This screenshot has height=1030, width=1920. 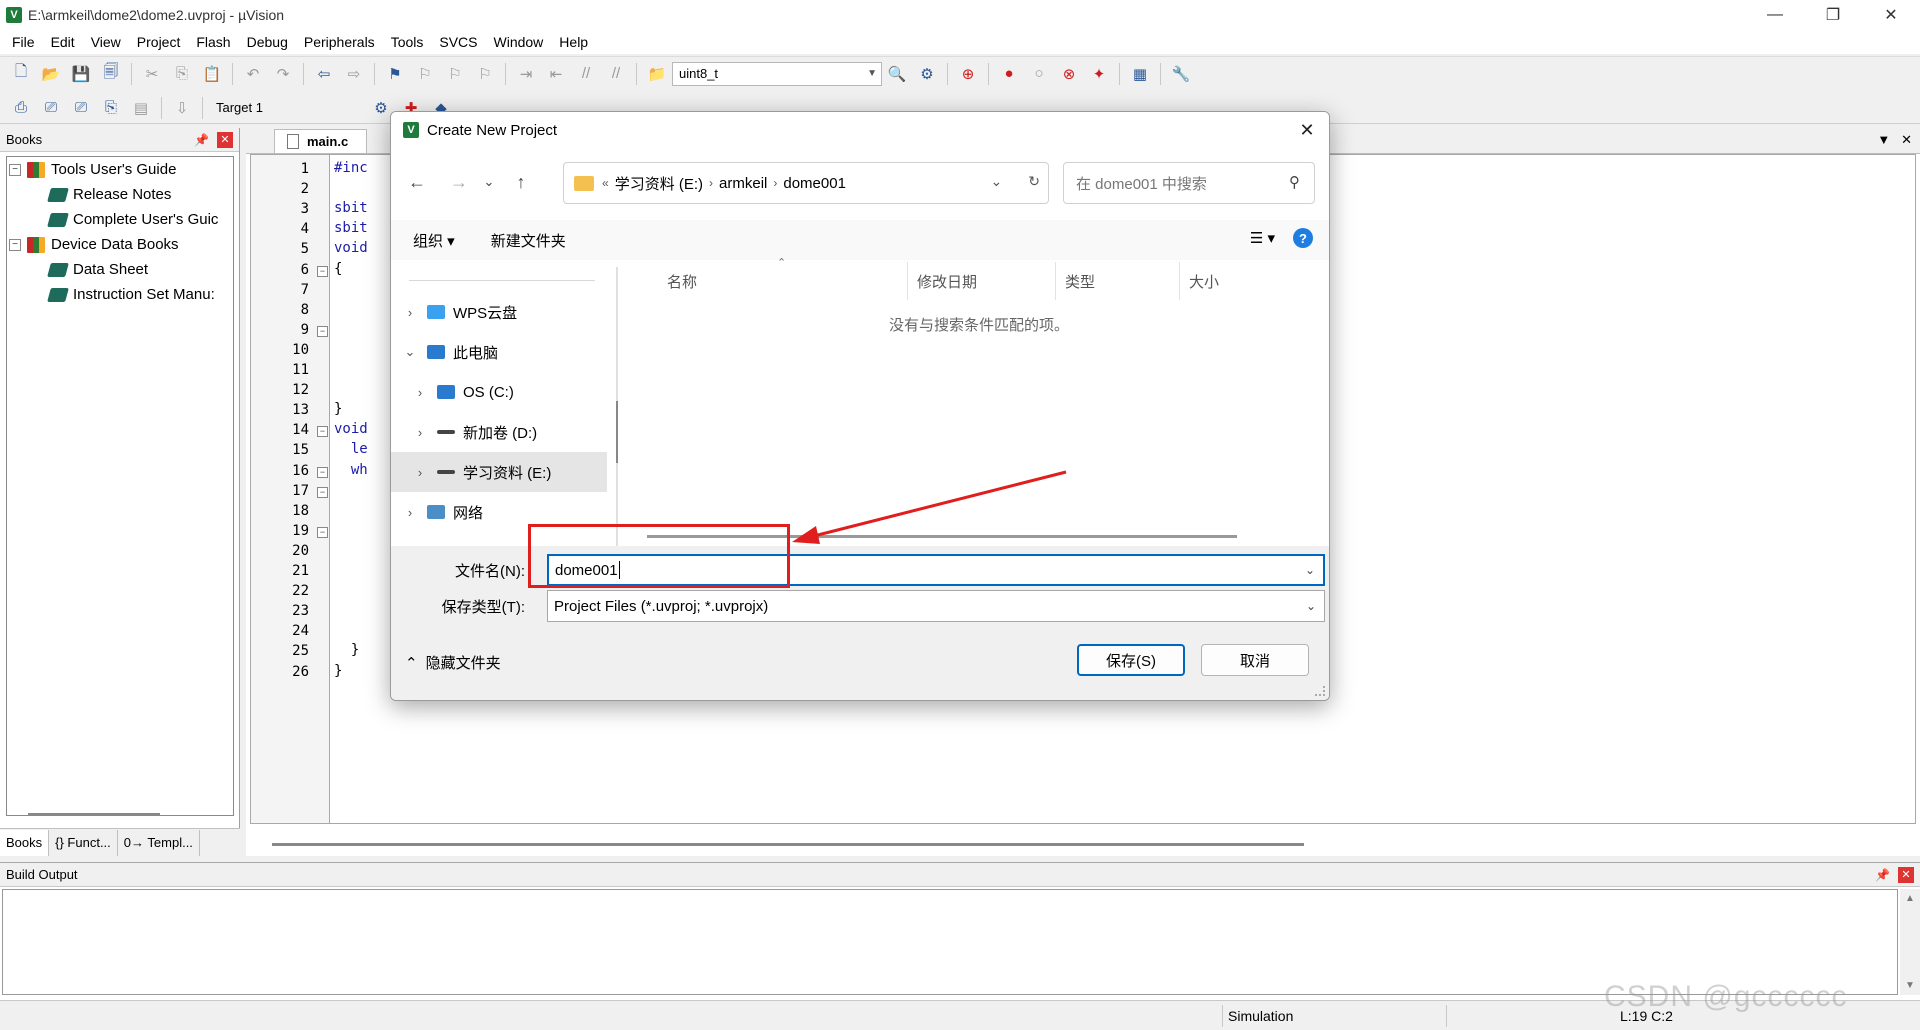 What do you see at coordinates (1099, 74) in the screenshot?
I see `kill-breakpoints-icon: ✦` at bounding box center [1099, 74].